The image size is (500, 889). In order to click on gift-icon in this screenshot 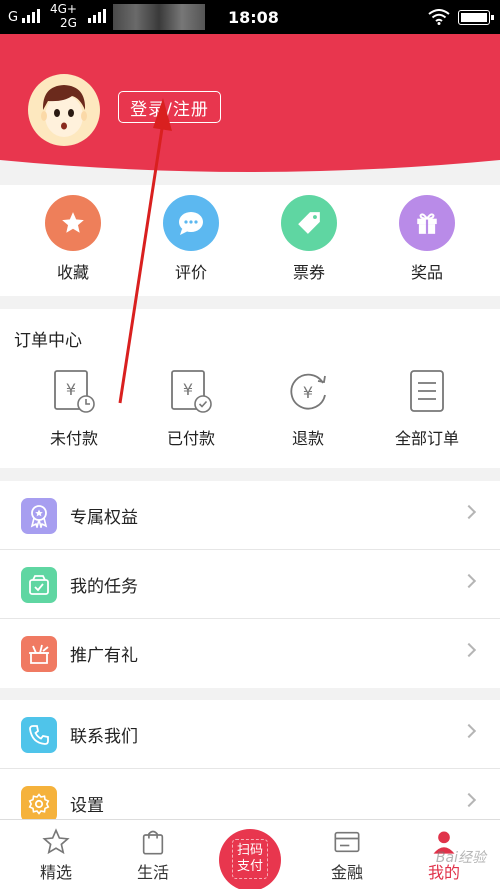, I will do `click(427, 223)`.